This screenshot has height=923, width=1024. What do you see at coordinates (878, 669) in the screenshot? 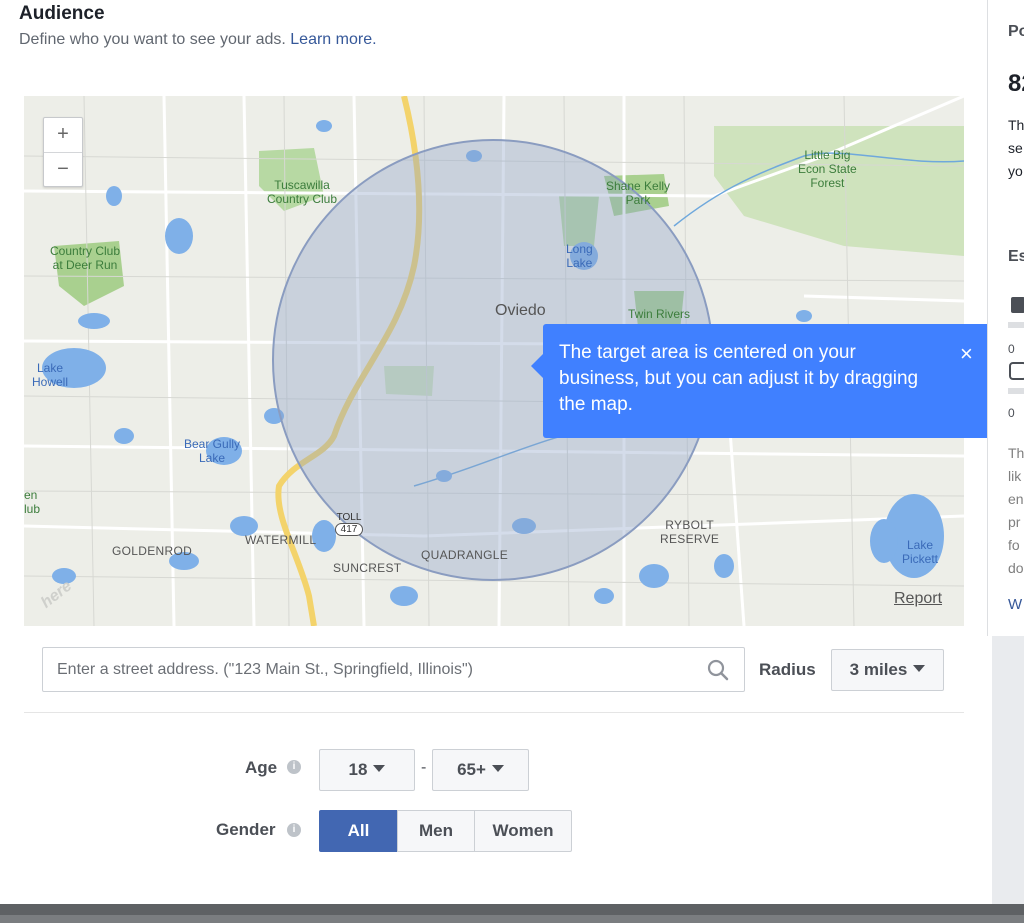
I see `radius-value: 3 miles` at bounding box center [878, 669].